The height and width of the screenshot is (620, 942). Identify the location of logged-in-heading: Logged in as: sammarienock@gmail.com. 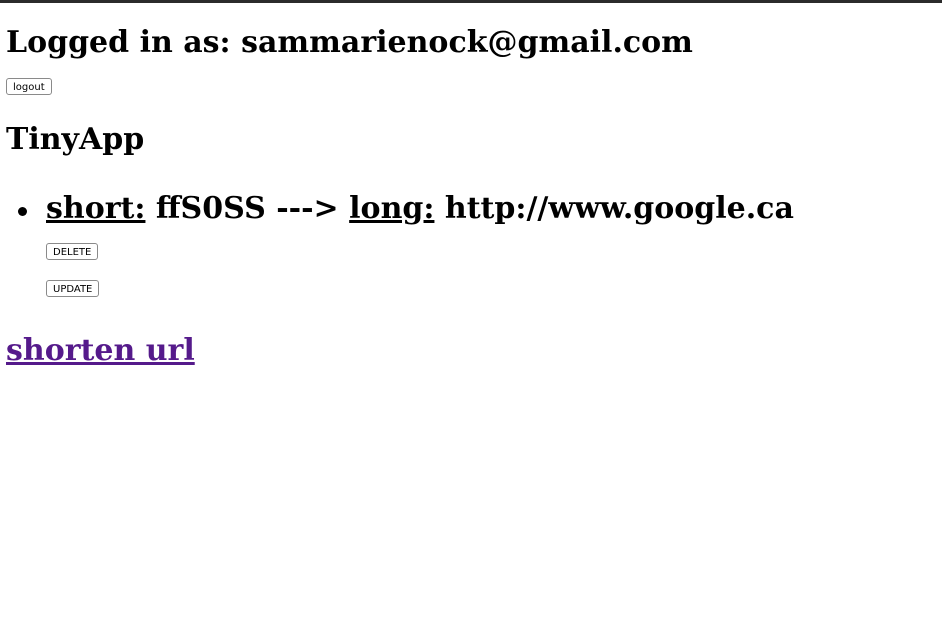
(349, 43).